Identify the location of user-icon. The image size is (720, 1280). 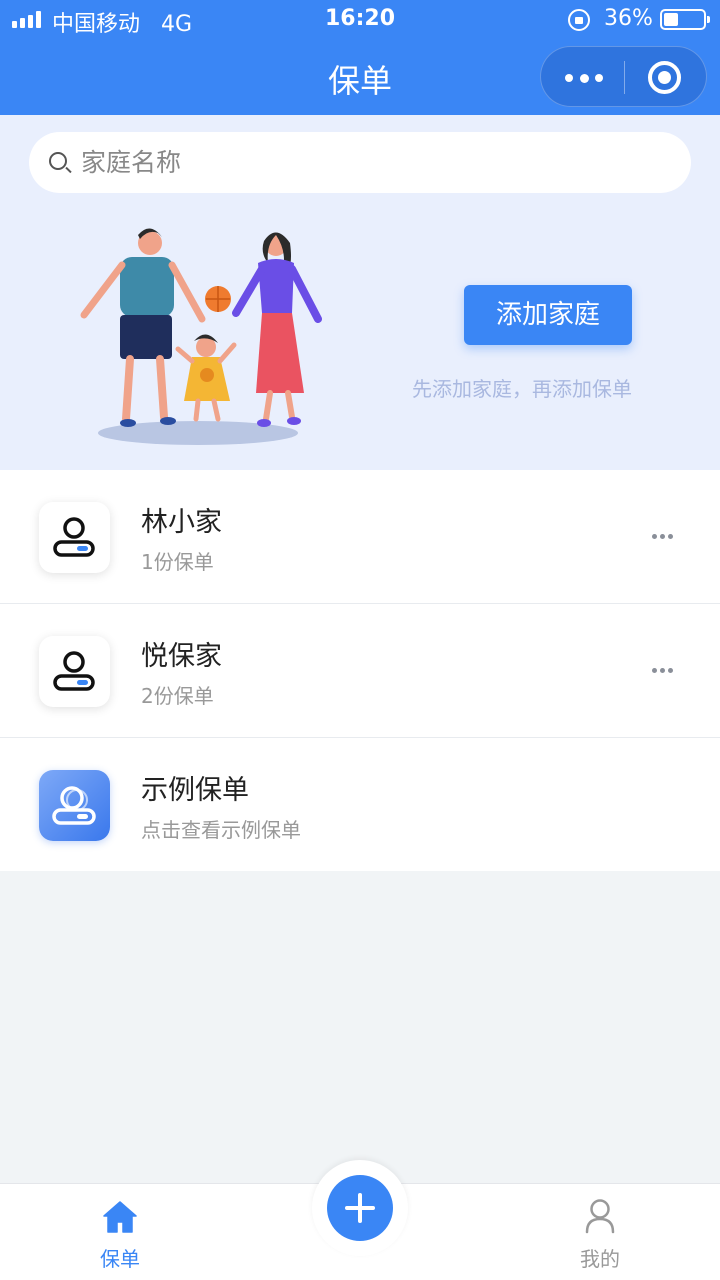
(600, 1216).